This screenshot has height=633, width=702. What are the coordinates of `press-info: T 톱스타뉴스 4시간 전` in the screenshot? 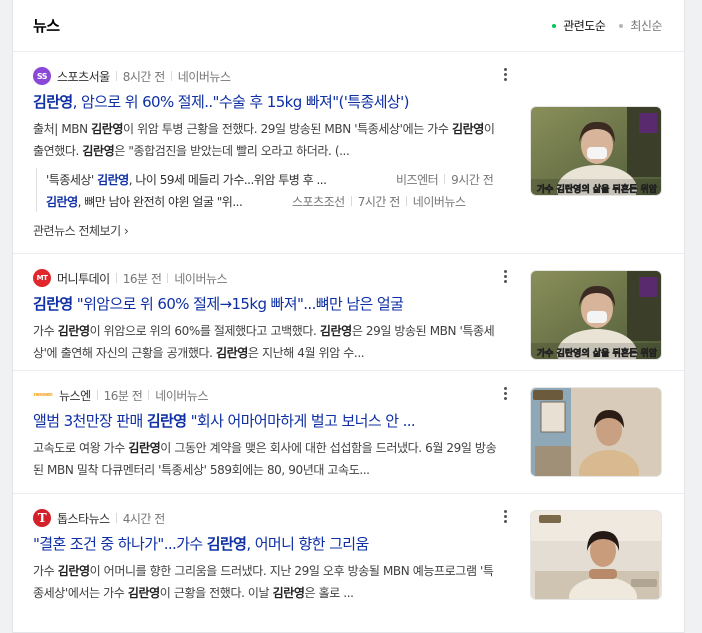 It's located at (273, 518).